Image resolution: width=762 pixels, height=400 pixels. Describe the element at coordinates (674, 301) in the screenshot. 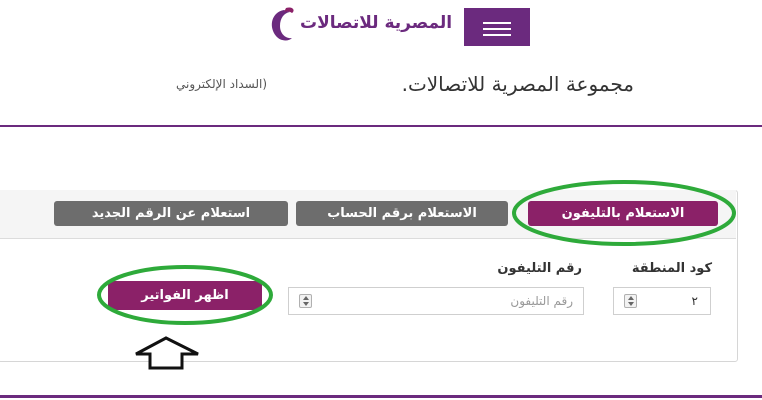

I see `area-code-input` at that location.